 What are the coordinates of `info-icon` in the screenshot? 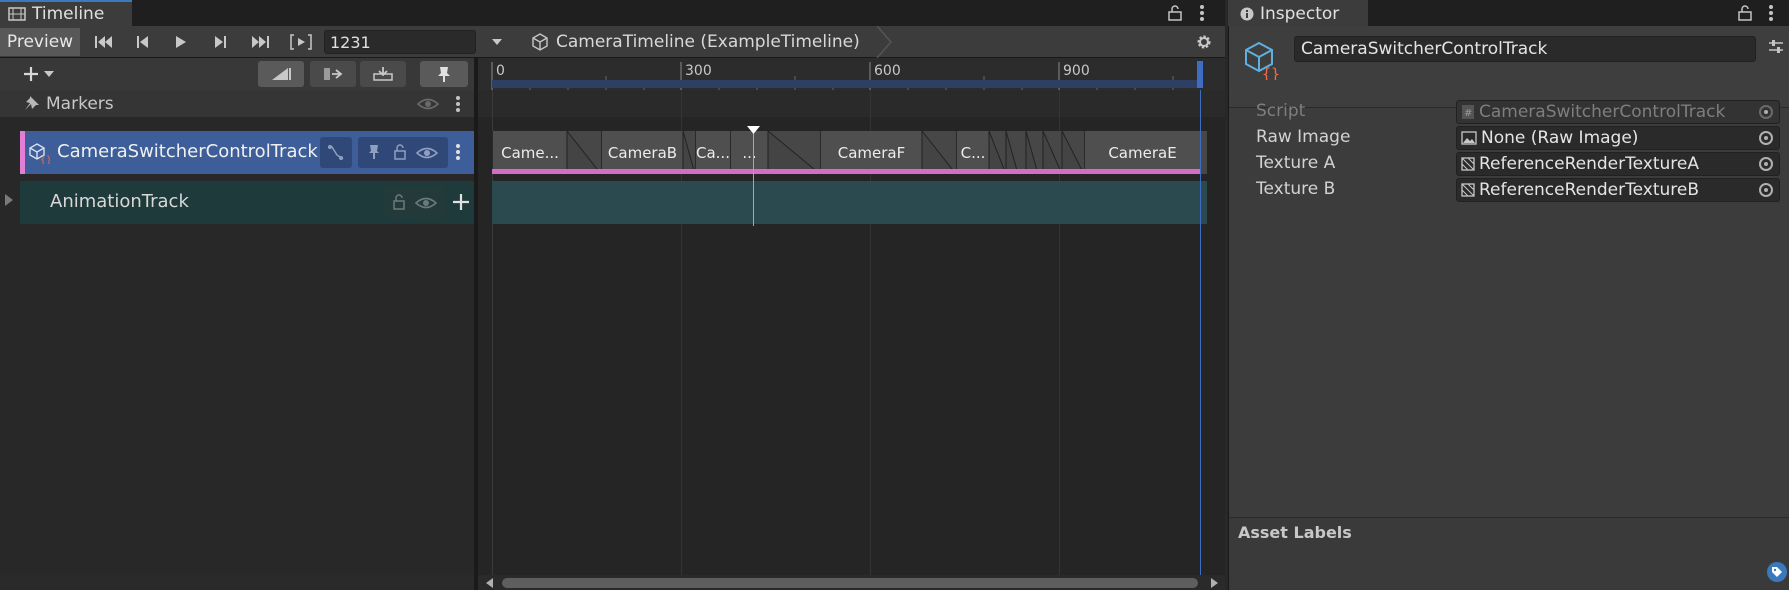 It's located at (1247, 14).